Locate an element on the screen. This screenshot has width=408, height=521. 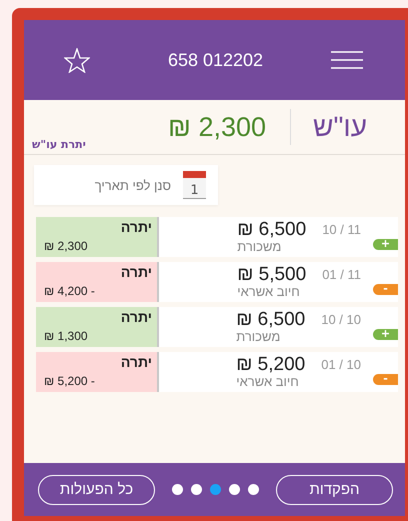
transaction-date: 10 / 10 is located at coordinates (341, 320).